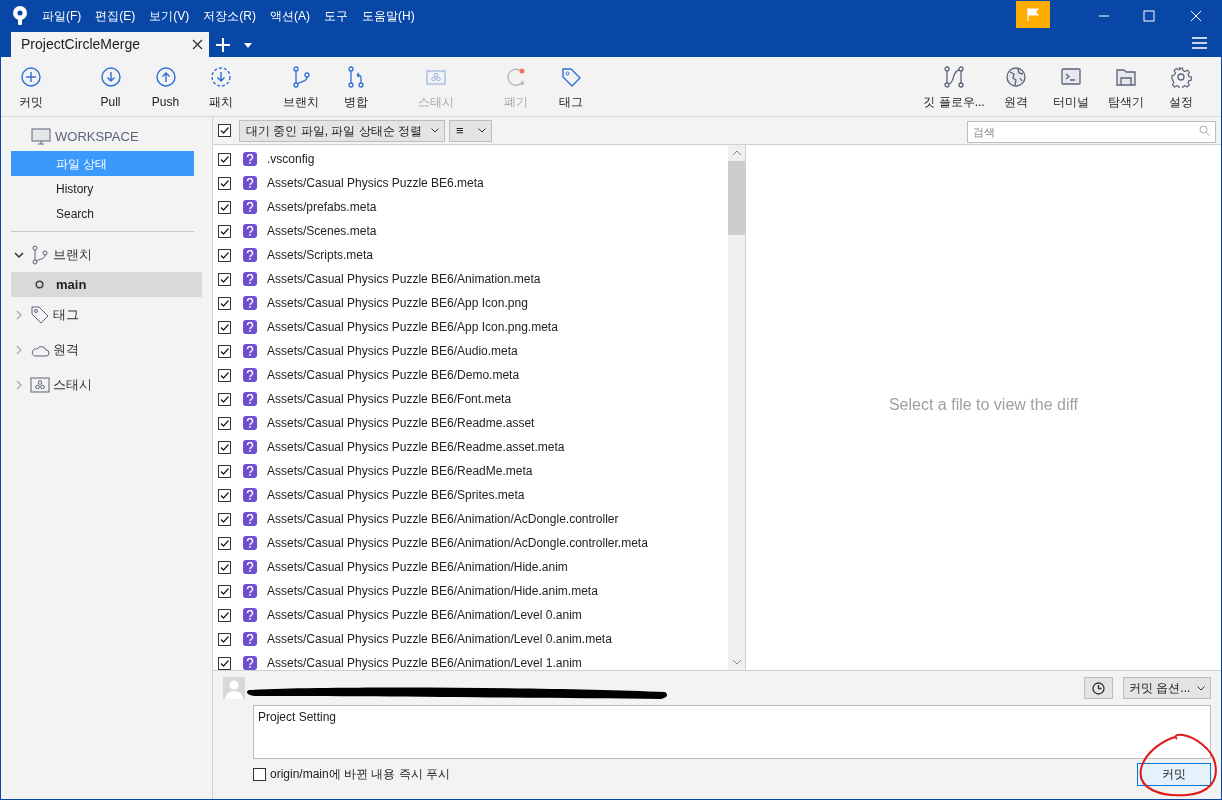 Image resolution: width=1222 pixels, height=800 pixels. What do you see at coordinates (396, 495) in the screenshot?
I see `file-path: Assets/Casual Physics Puzzle BE6/Sprites.meta` at bounding box center [396, 495].